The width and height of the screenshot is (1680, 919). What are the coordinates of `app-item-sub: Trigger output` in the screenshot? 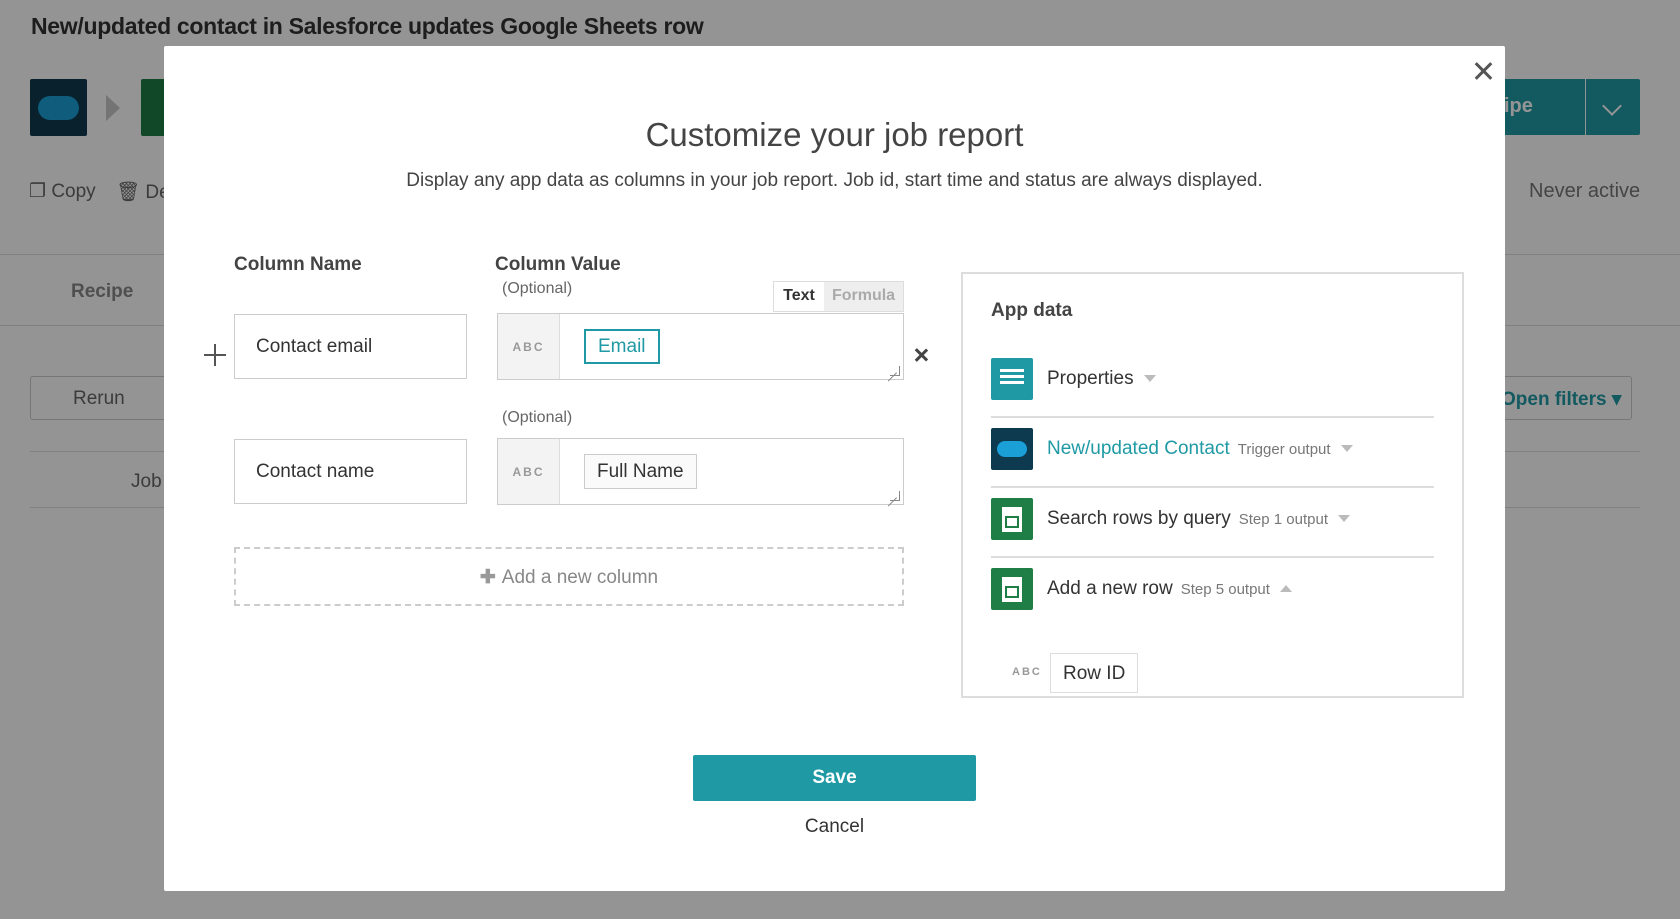 It's located at (1284, 449).